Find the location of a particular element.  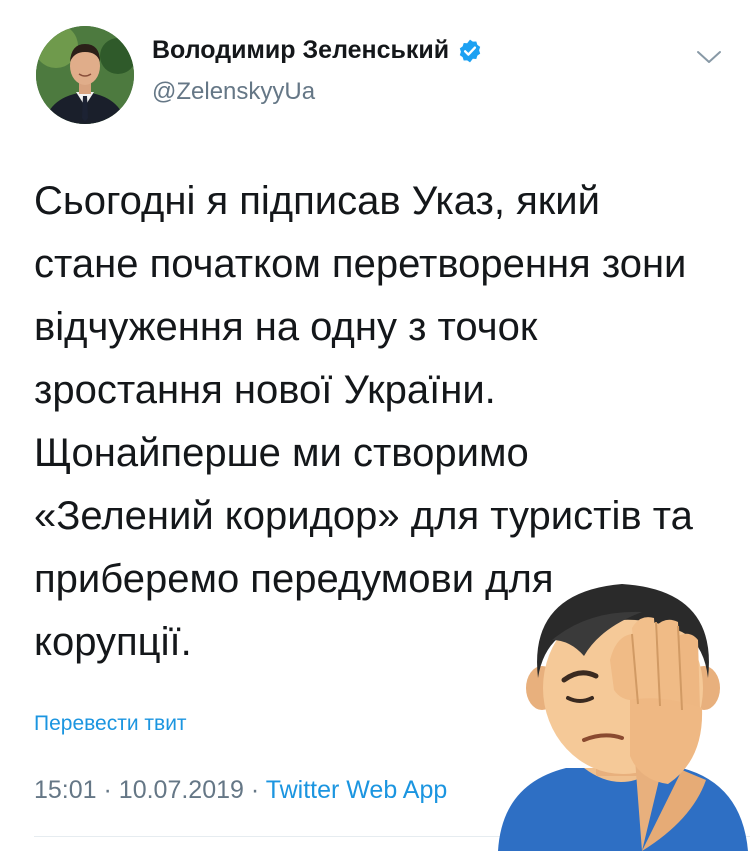

facepalm-icon is located at coordinates (623, 717).